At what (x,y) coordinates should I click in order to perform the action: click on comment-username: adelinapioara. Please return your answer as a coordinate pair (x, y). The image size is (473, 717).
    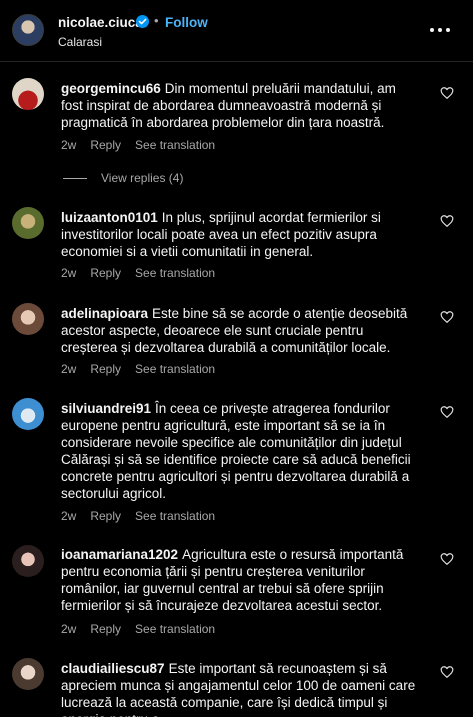
    Looking at the image, I should click on (104, 313).